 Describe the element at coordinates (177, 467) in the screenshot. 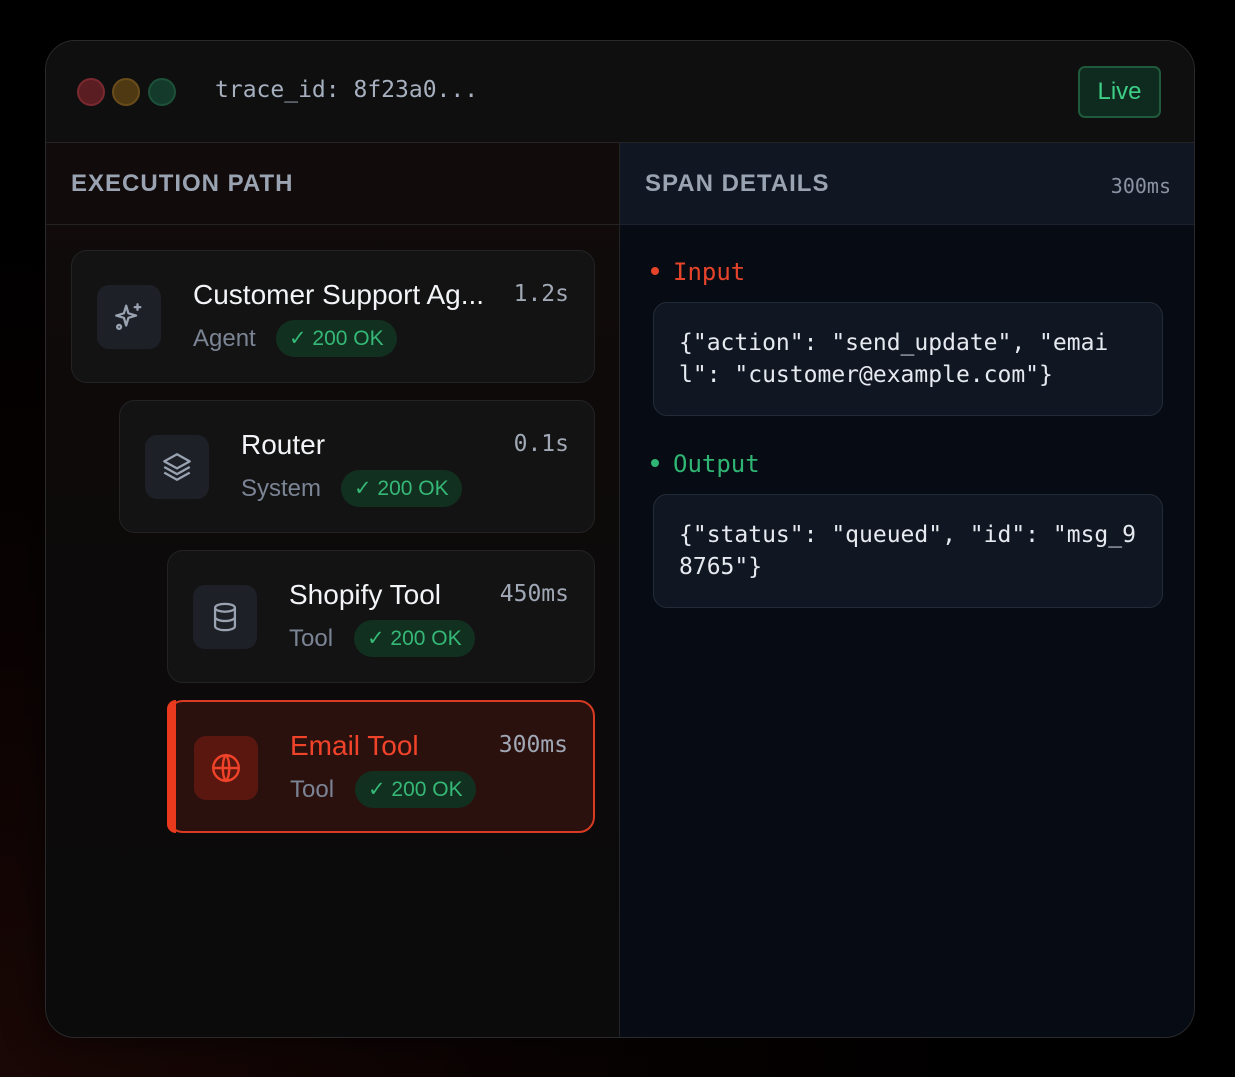

I see `layers-icon` at that location.